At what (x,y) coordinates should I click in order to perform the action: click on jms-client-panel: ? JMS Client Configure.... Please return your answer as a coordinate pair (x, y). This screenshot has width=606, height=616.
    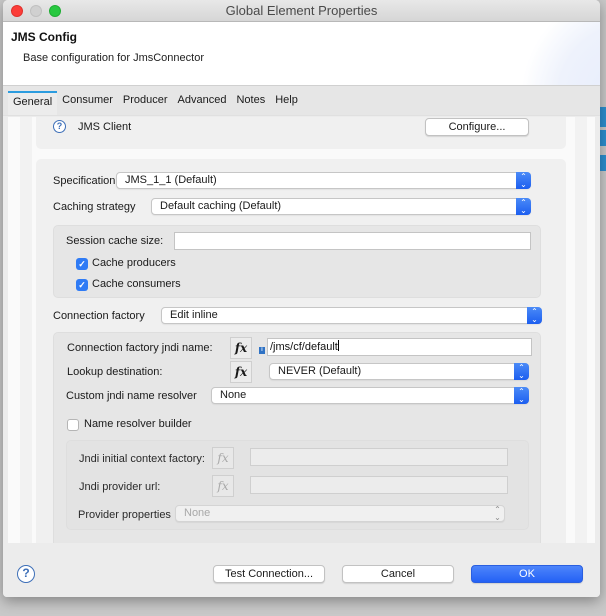
    Looking at the image, I should click on (301, 133).